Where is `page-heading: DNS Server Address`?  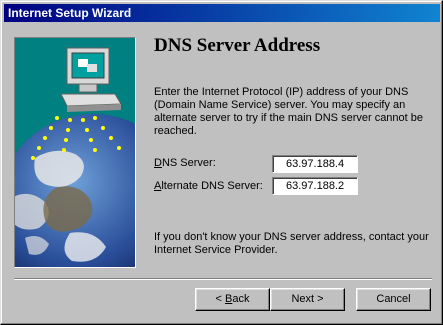 page-heading: DNS Server Address is located at coordinates (237, 45).